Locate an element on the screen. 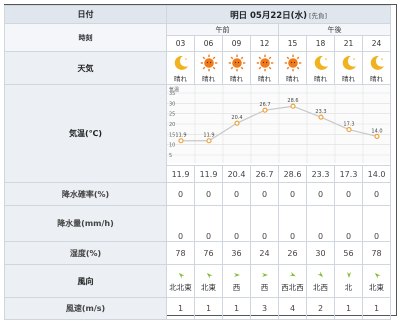  humidity-row: 湿度(%) 78 76 36 24 26 30 56 78 is located at coordinates (198, 253).